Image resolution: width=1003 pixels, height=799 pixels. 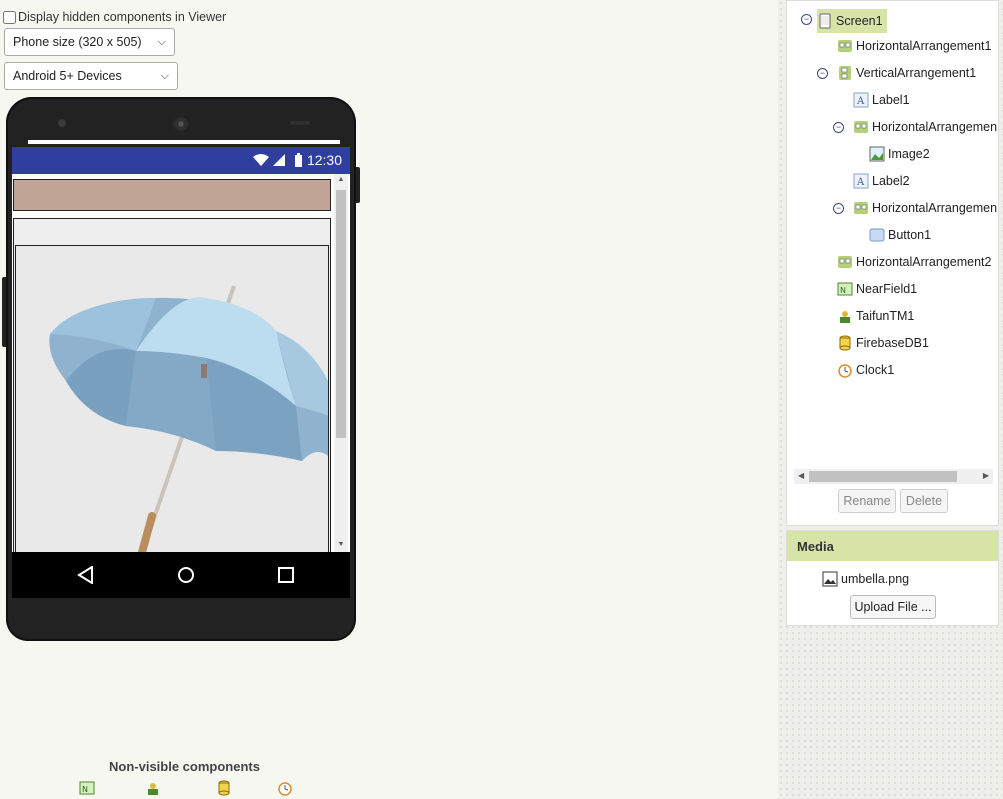 What do you see at coordinates (859, 21) in the screenshot?
I see `tree-item-label: Screen1` at bounding box center [859, 21].